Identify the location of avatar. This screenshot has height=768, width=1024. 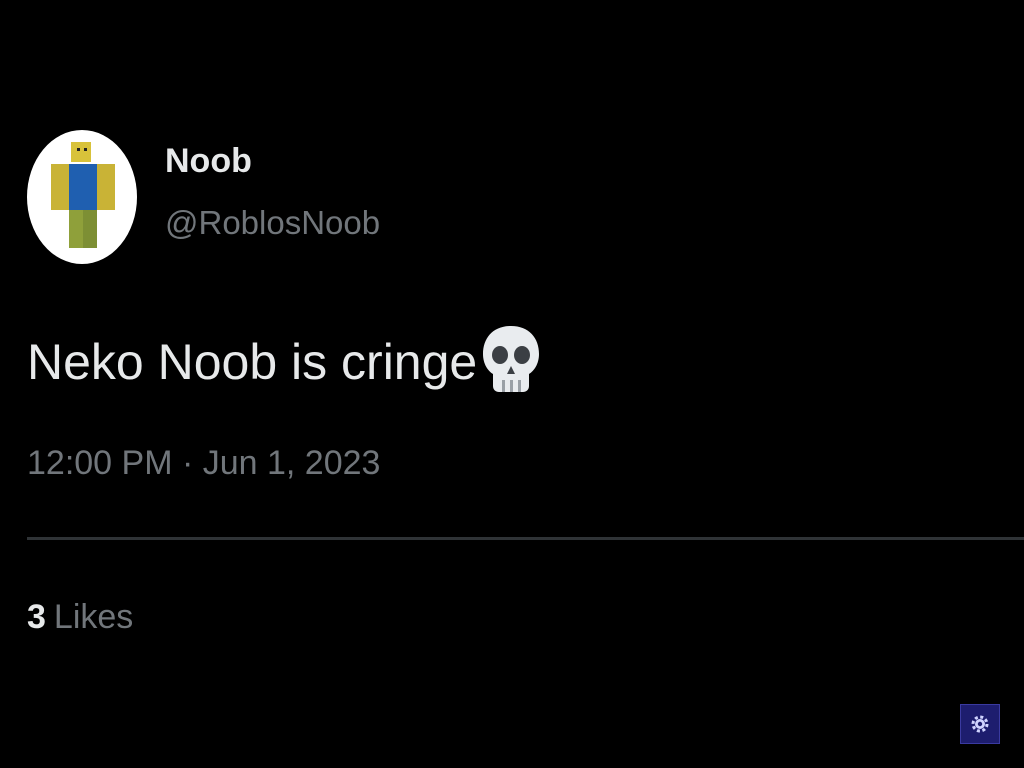
(82, 197).